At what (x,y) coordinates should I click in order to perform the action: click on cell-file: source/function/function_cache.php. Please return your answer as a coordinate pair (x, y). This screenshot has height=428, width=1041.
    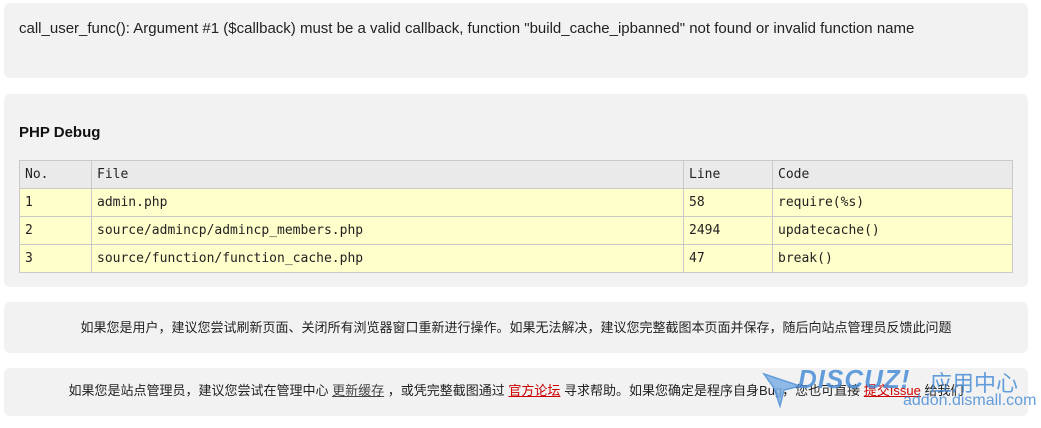
    Looking at the image, I should click on (387, 258).